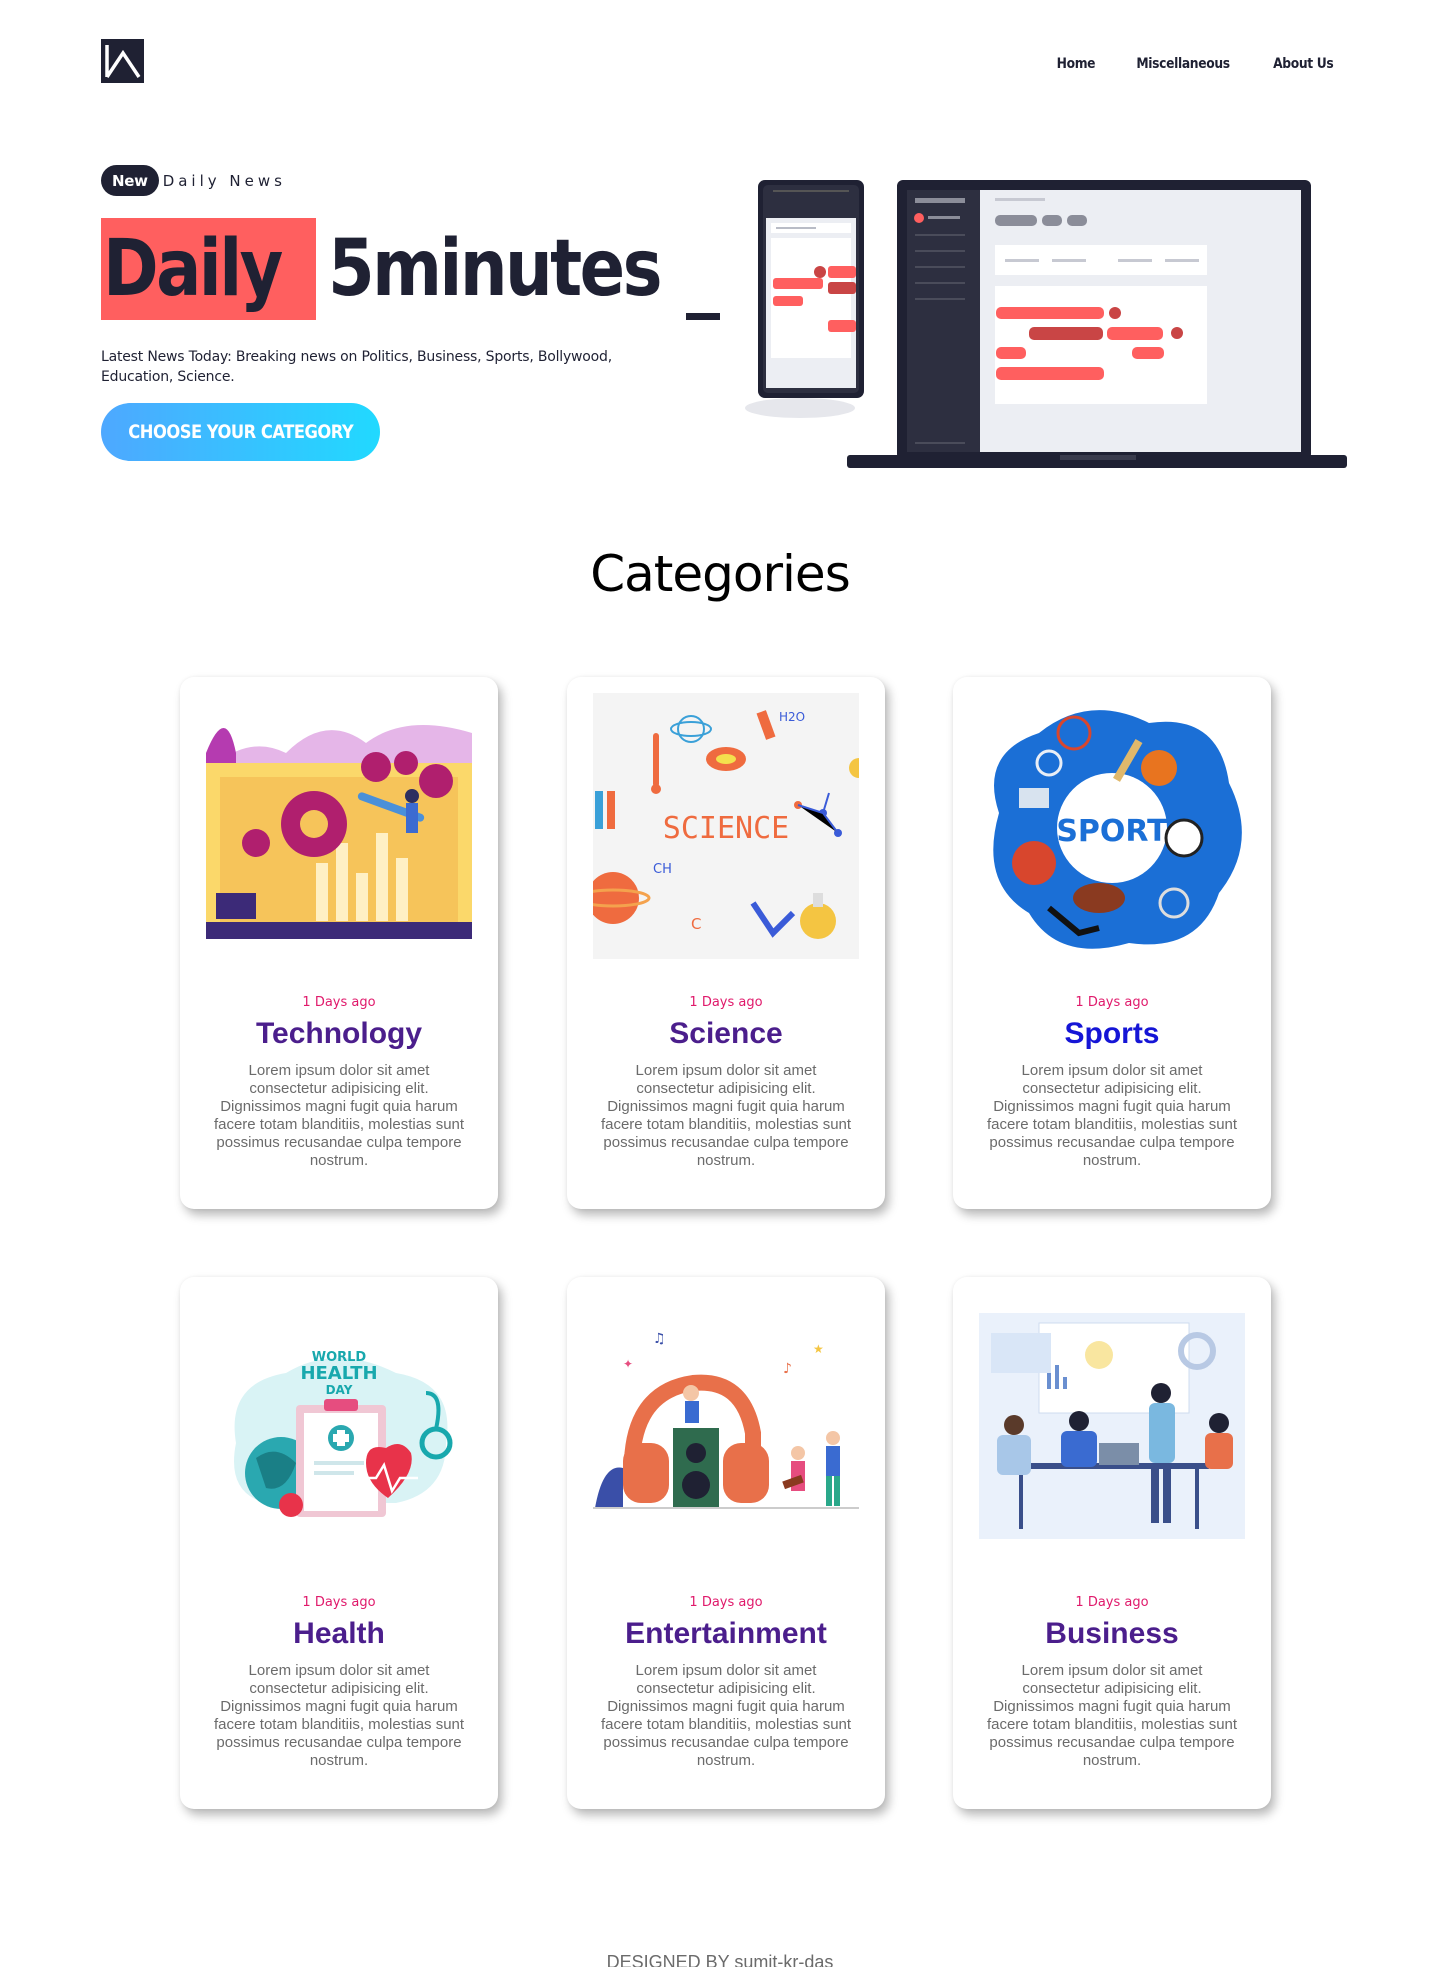 The height and width of the screenshot is (1967, 1440). I want to click on title-highlight-word: Daily, so click(193, 269).